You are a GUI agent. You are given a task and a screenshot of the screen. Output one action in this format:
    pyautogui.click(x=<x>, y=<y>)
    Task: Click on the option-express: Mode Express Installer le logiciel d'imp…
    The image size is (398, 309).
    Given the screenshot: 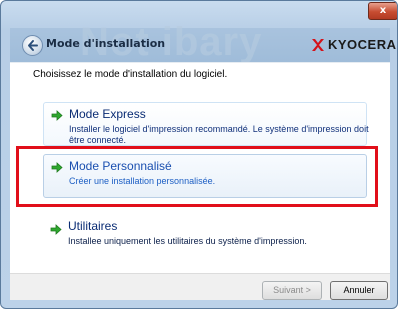 What is the action you would take?
    pyautogui.click(x=206, y=124)
    